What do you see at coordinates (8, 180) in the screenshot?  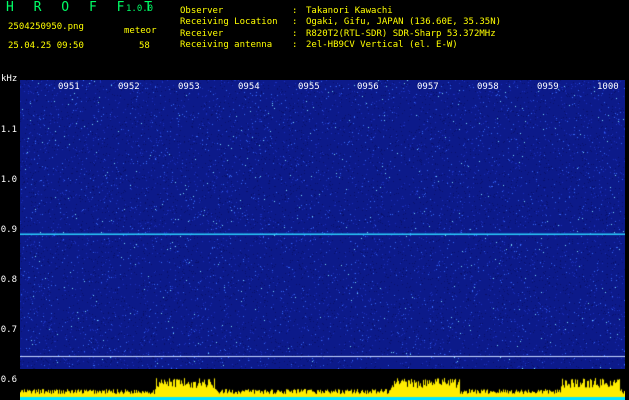 I see `y-tick-label: 1.0` at bounding box center [8, 180].